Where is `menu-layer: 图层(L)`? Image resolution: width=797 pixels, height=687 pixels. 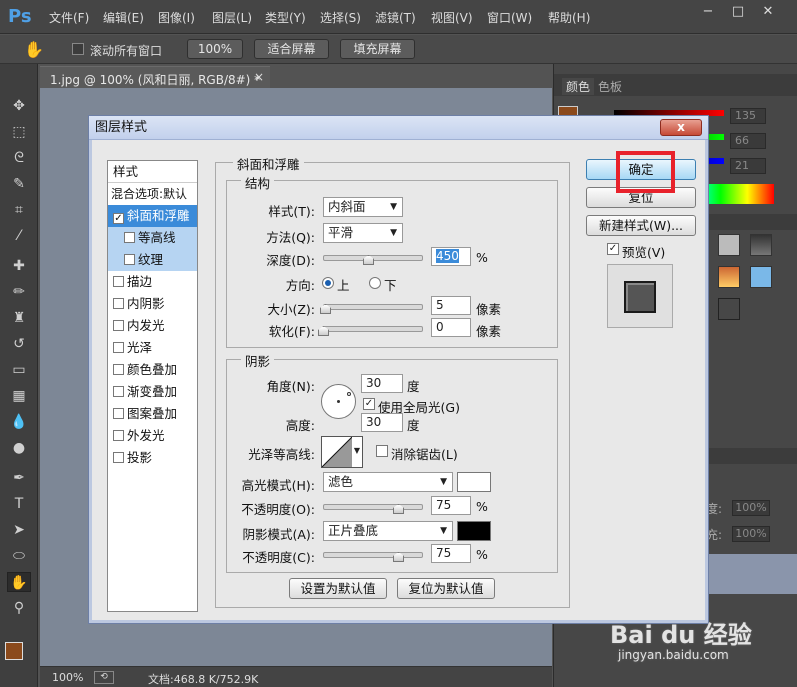
menu-layer: 图层(L) is located at coordinates (232, 17).